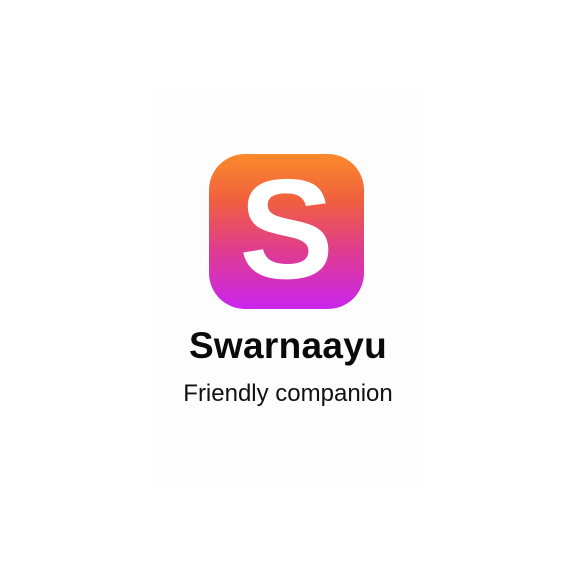  I want to click on app-tagline: Friendly companion, so click(288, 393).